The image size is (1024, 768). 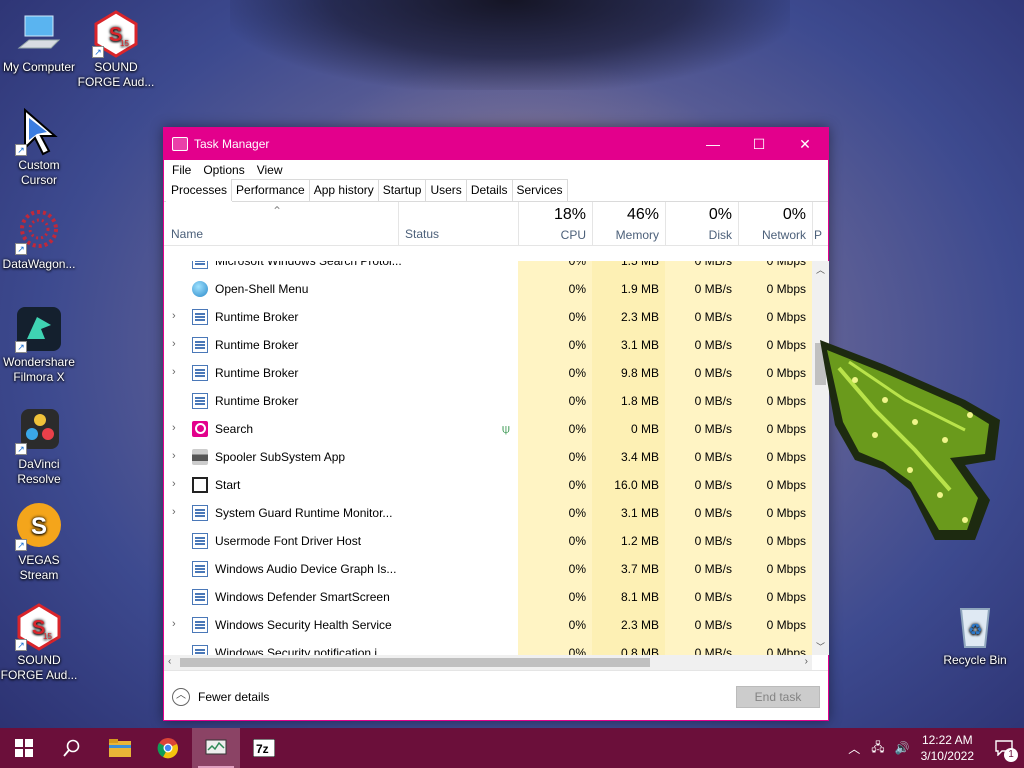 What do you see at coordinates (639, 401) in the screenshot?
I see `process-memory: 1.8 MB` at bounding box center [639, 401].